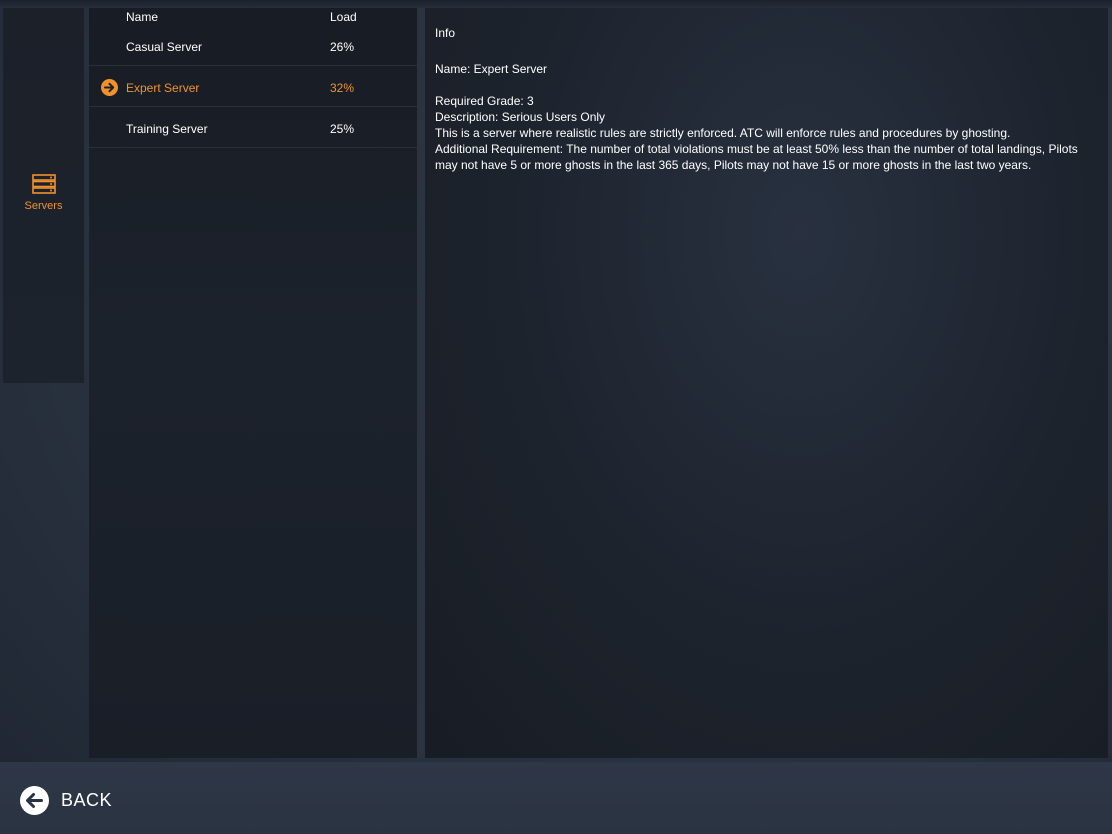 The height and width of the screenshot is (834, 1112). I want to click on server-load: 26%, so click(342, 47).